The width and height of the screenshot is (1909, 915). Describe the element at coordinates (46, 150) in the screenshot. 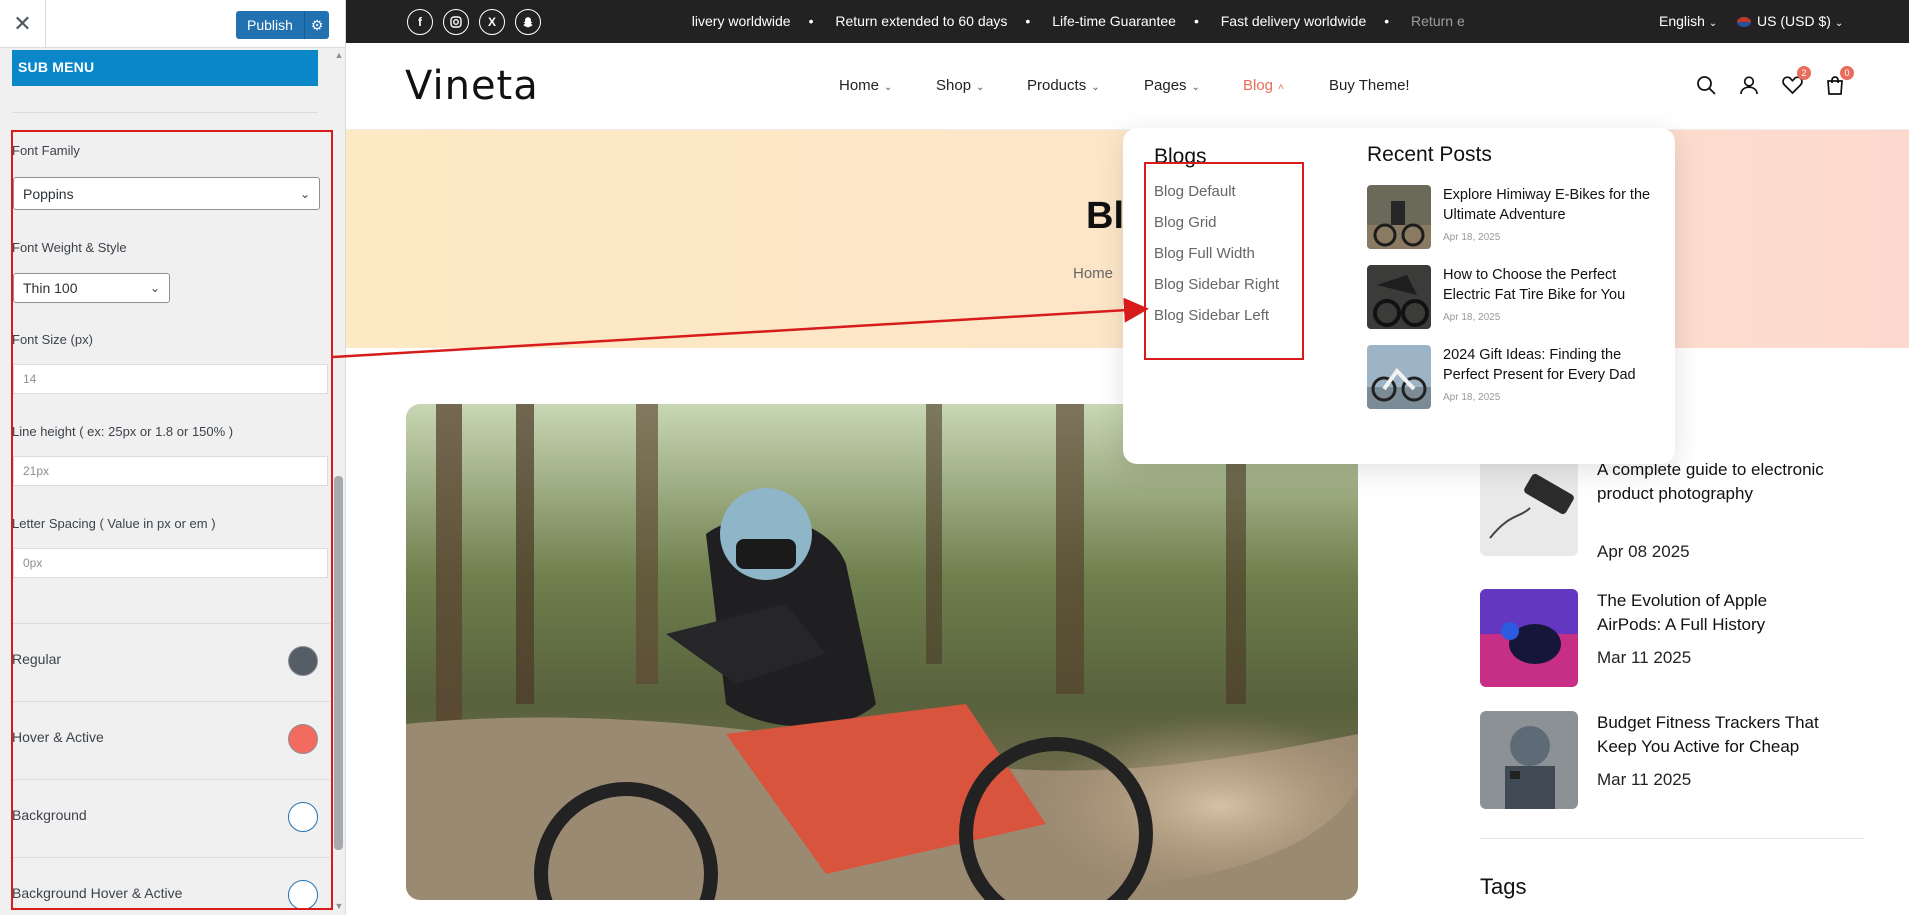

I see `font-family-label: Font Family` at that location.